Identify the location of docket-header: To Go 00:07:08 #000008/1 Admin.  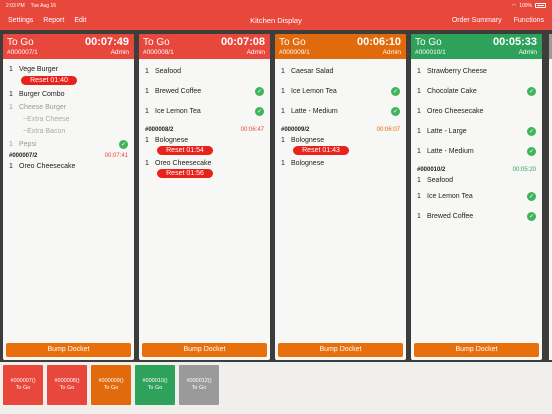
(204, 46).